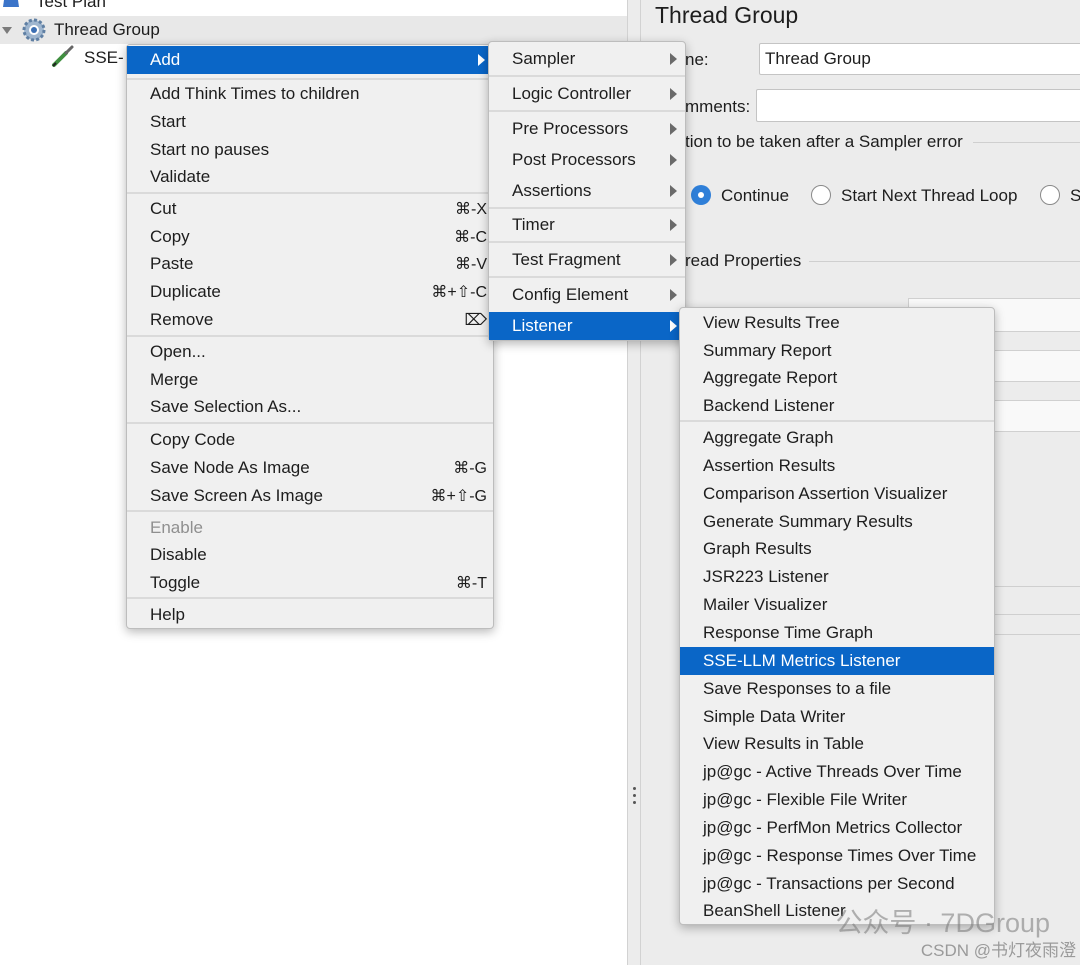 The height and width of the screenshot is (965, 1080). Describe the element at coordinates (1035, 366) in the screenshot. I see `ramp-up-field` at that location.